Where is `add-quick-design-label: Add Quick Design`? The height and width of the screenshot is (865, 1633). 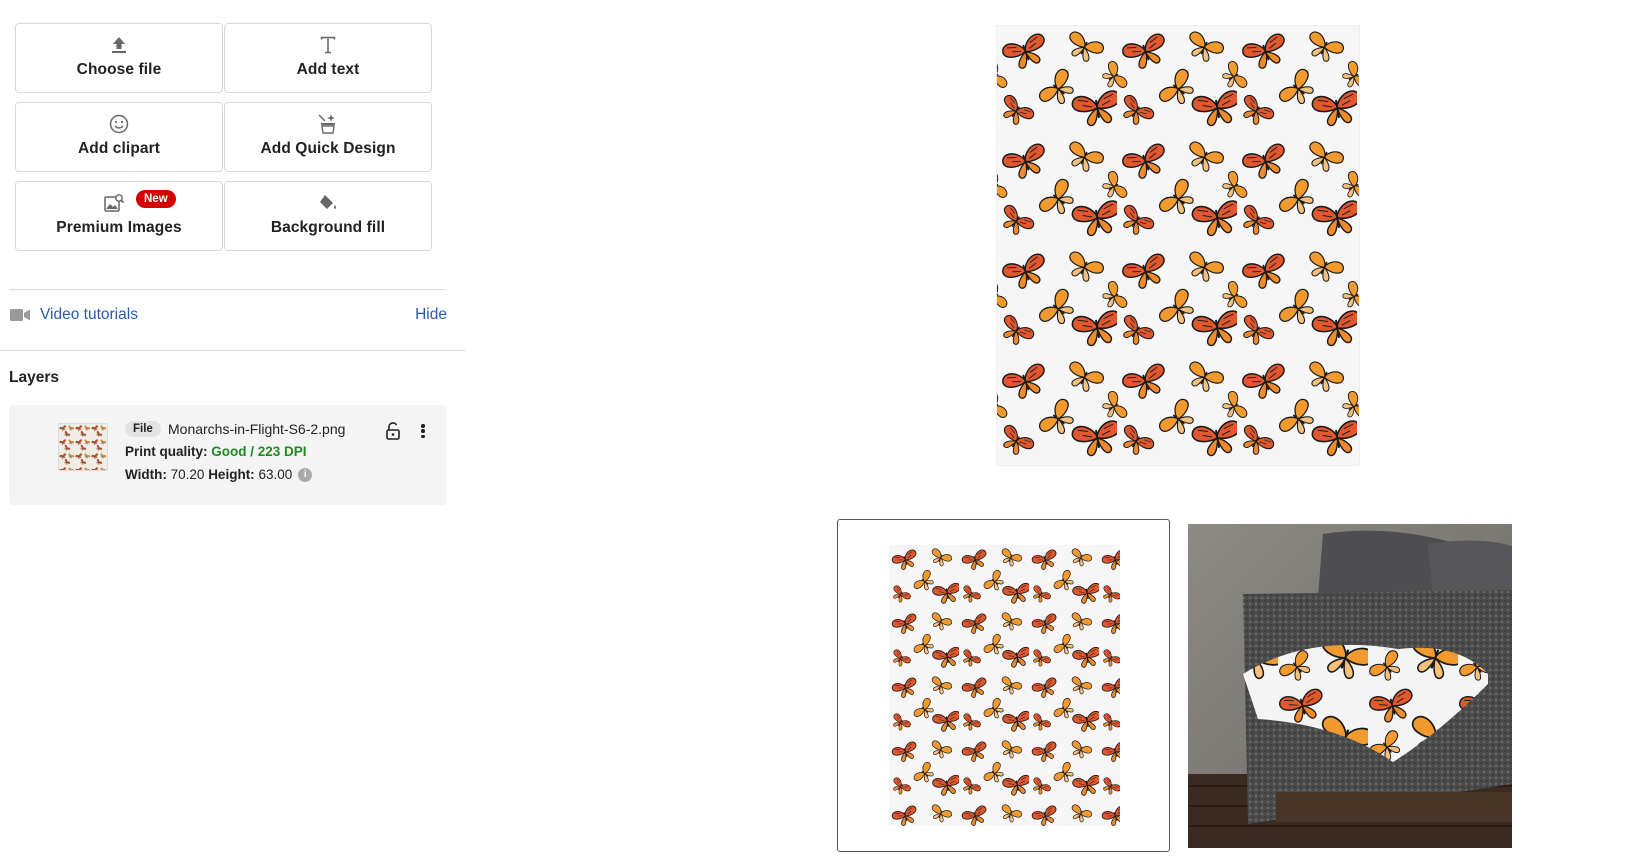 add-quick-design-label: Add Quick Design is located at coordinates (328, 148).